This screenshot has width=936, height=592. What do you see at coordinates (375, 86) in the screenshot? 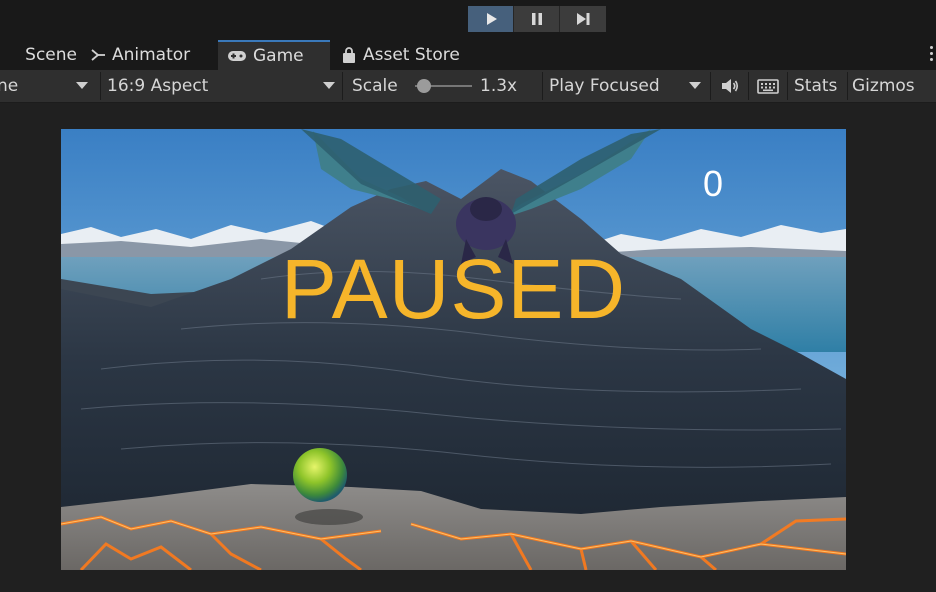
I see `scale-label: Scale` at bounding box center [375, 86].